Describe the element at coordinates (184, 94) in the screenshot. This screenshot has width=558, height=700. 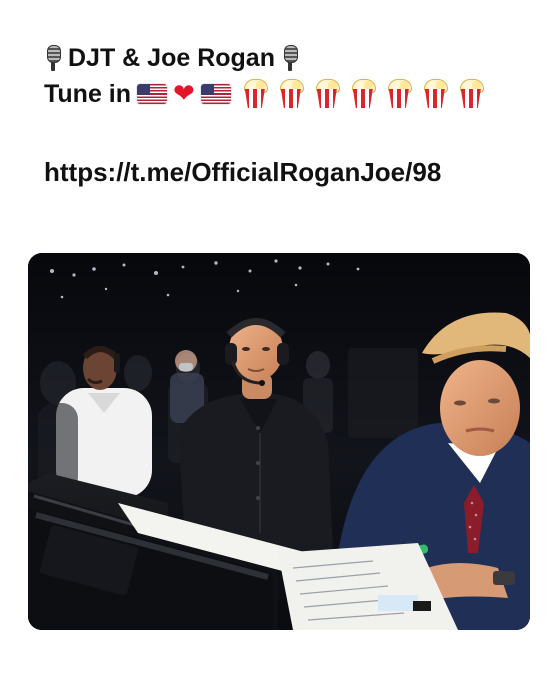
I see `red-heart-icon: ❤` at that location.